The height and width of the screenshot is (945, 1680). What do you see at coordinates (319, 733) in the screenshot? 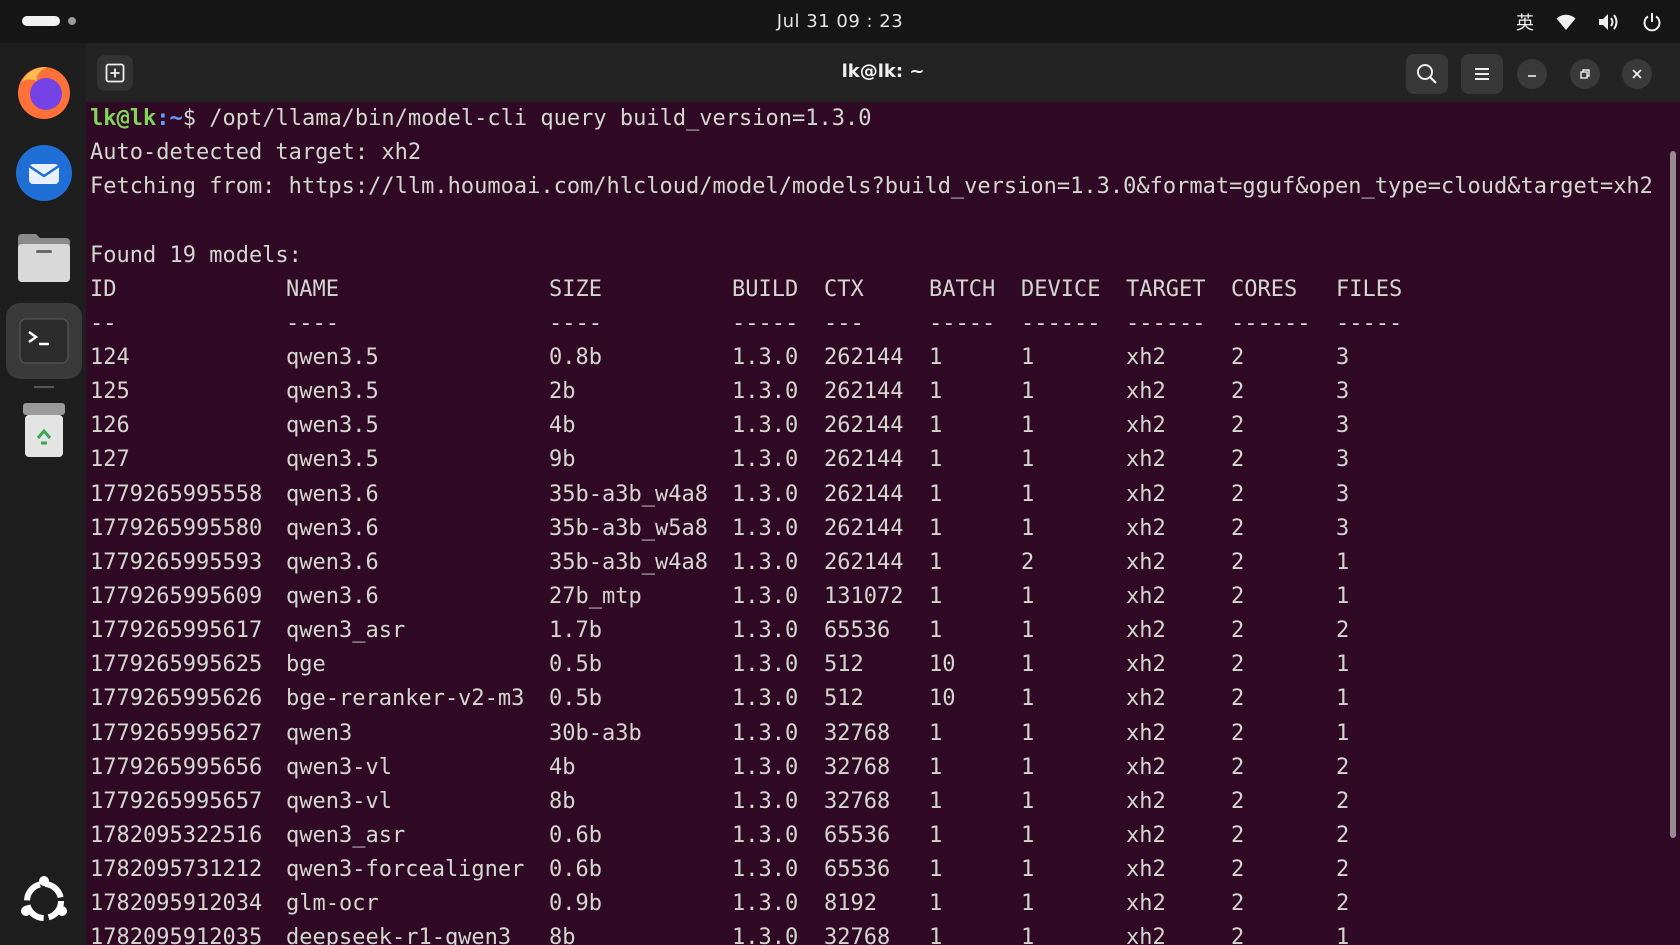
I see `table-row-cell: qwen3` at bounding box center [319, 733].